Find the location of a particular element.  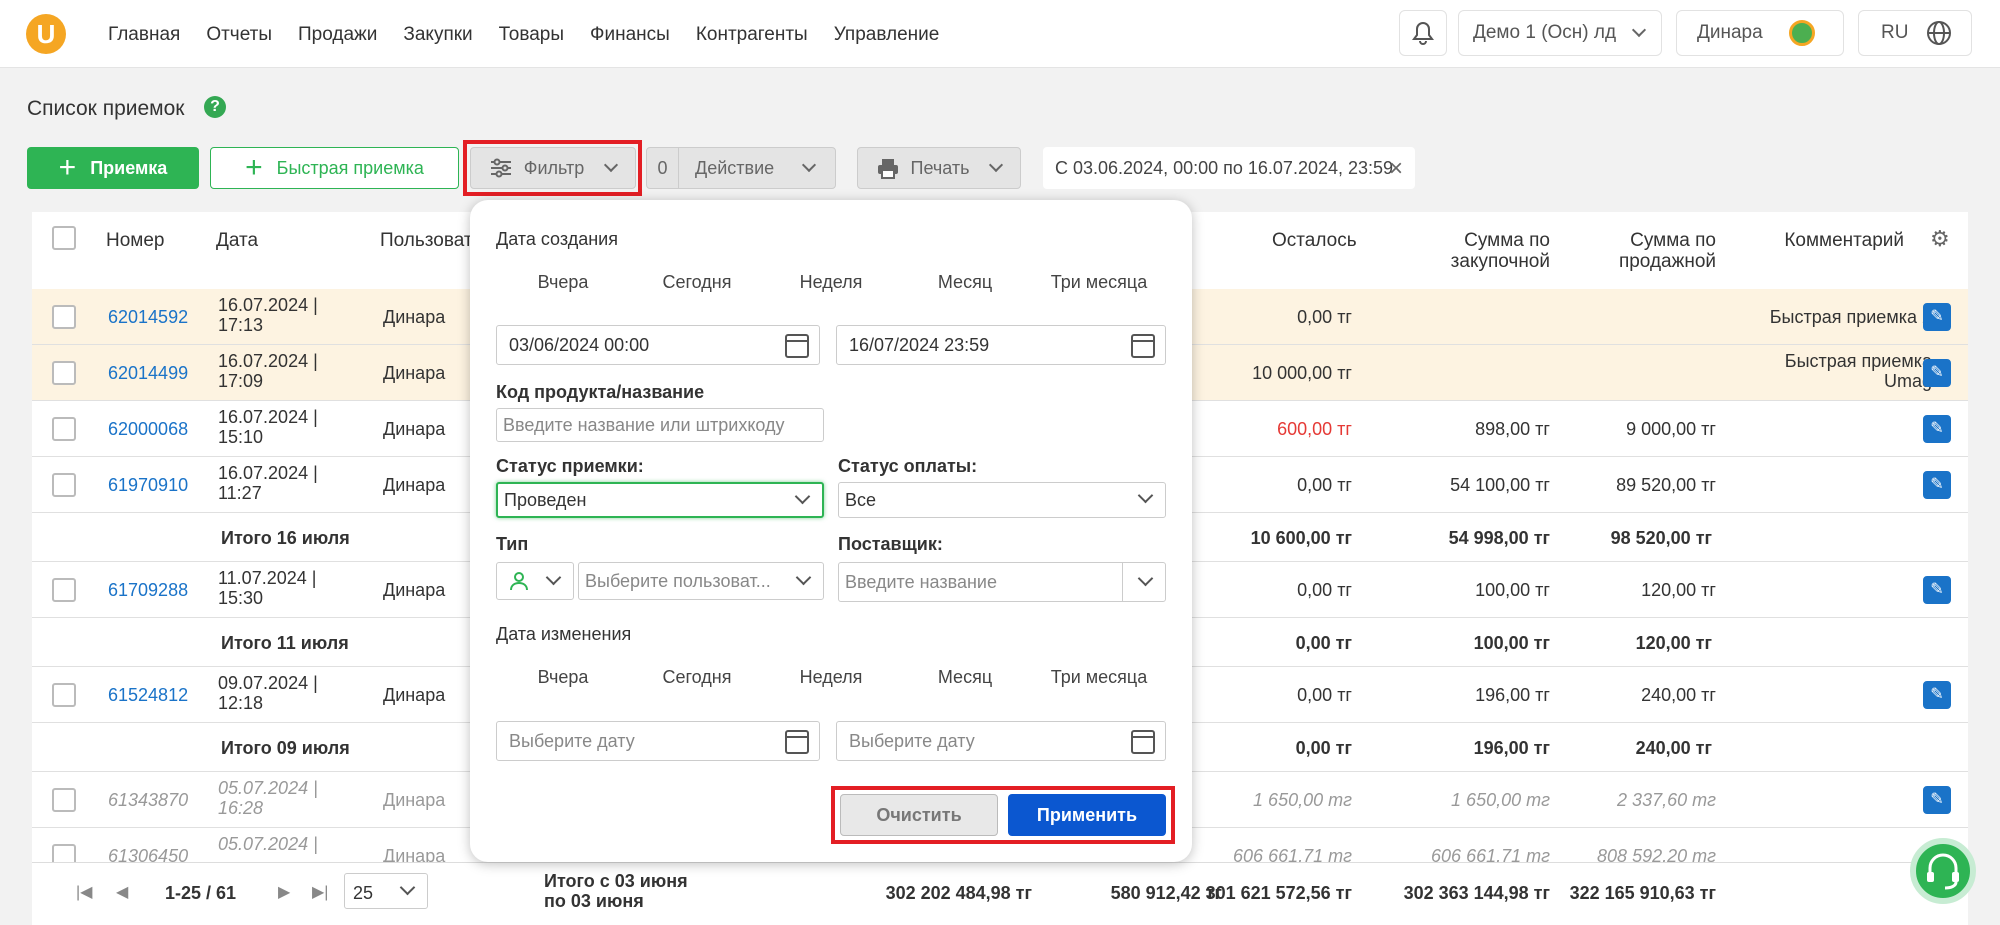

created-month-option: Месяц is located at coordinates (965, 282).